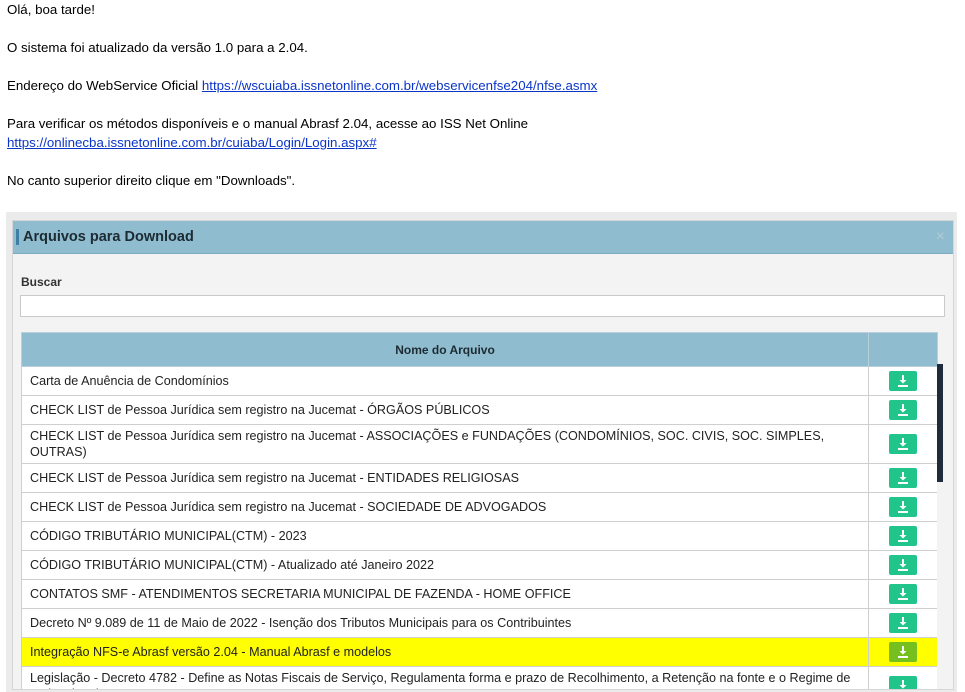 Image resolution: width=965 pixels, height=692 pixels. What do you see at coordinates (104, 85) in the screenshot?
I see `webservice-prefix: Endereço do WebService Oficial` at bounding box center [104, 85].